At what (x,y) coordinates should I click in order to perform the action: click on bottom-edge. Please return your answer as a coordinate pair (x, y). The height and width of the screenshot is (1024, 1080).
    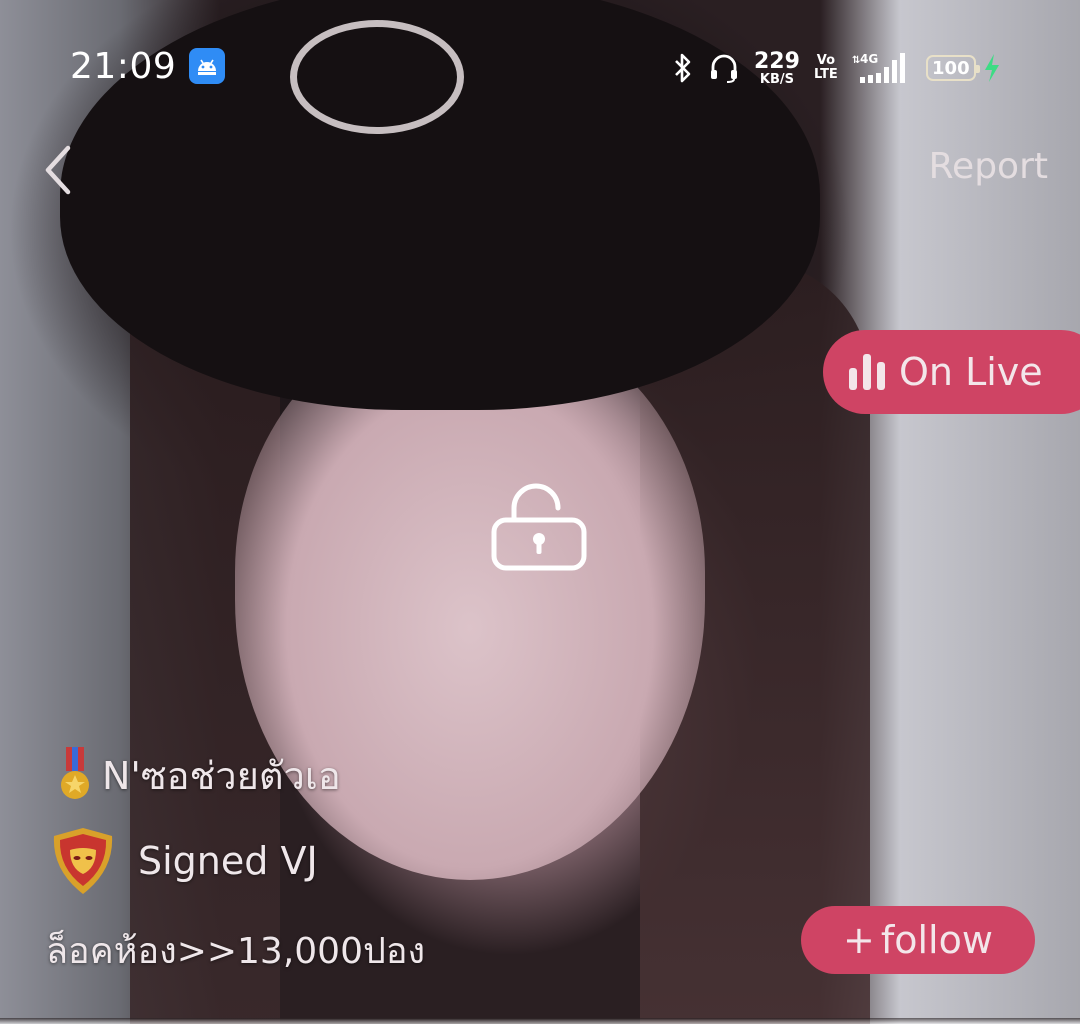
    Looking at the image, I should click on (540, 1021).